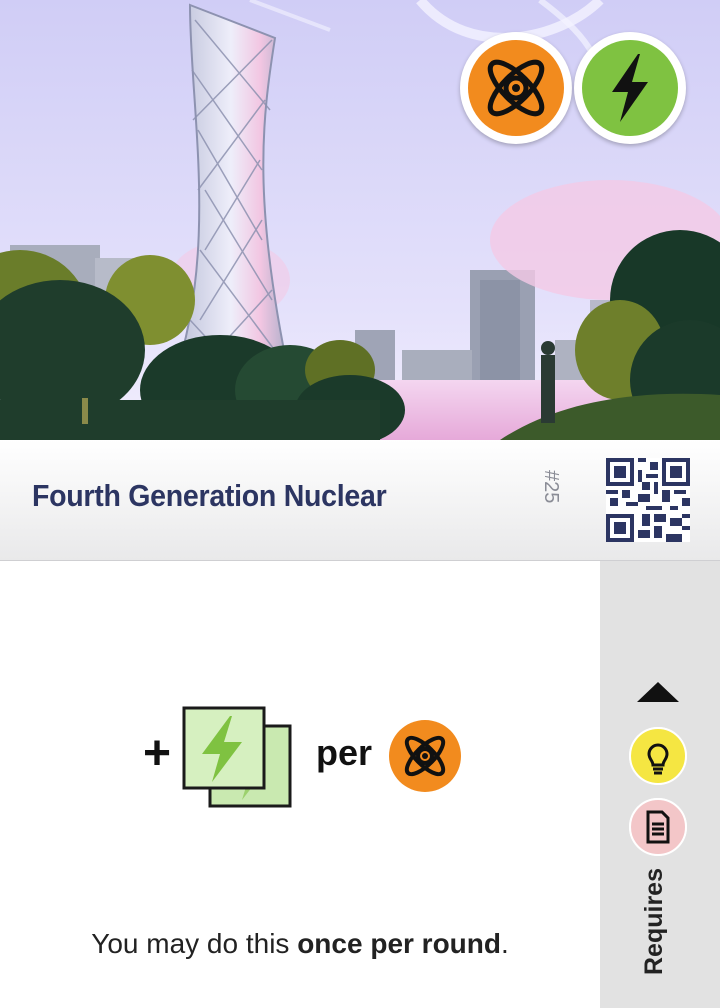 The image size is (720, 1008). I want to click on plus-sign: +, so click(157, 753).